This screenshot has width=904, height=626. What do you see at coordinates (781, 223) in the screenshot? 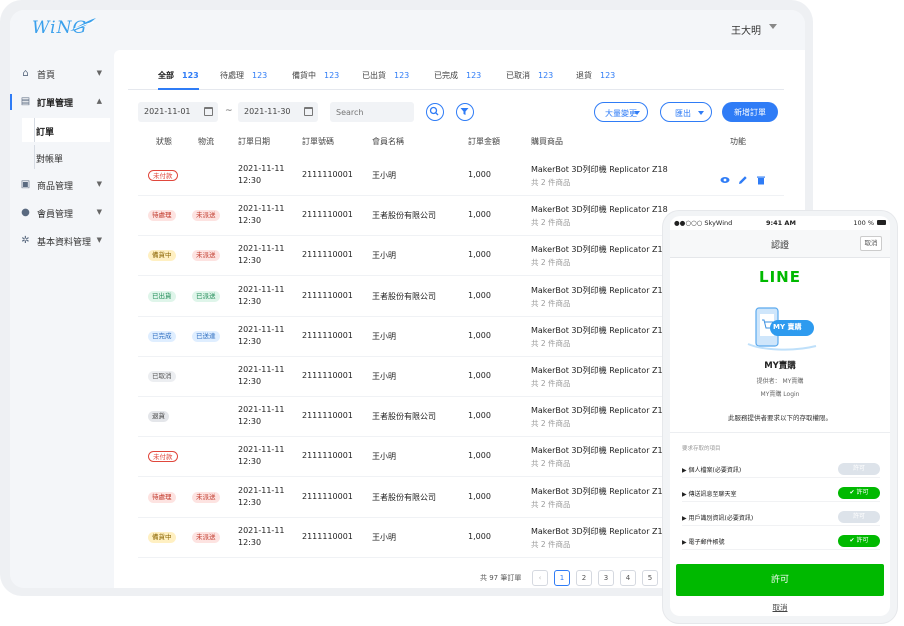
I see `clock: 9:41 AM` at bounding box center [781, 223].